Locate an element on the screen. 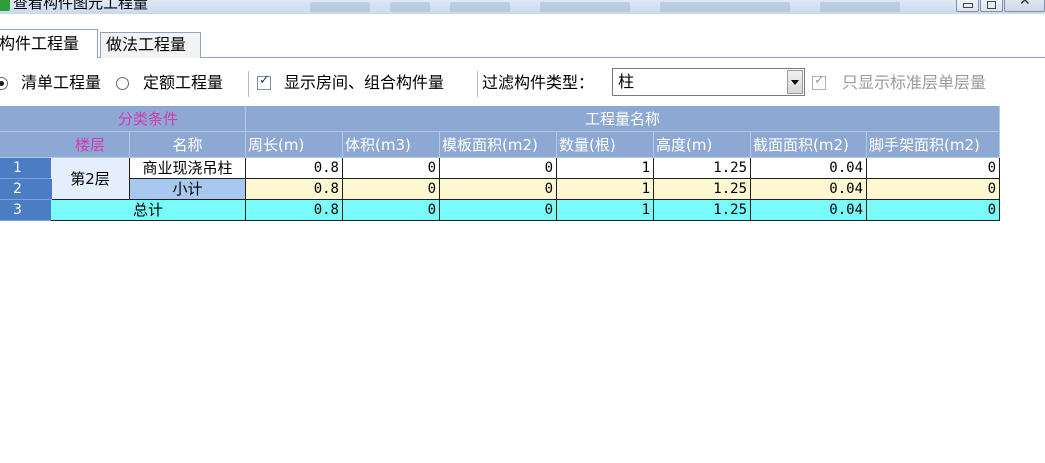 Image resolution: width=1045 pixels, height=463 pixels. column-header: 截面面积(m2) is located at coordinates (809, 145).